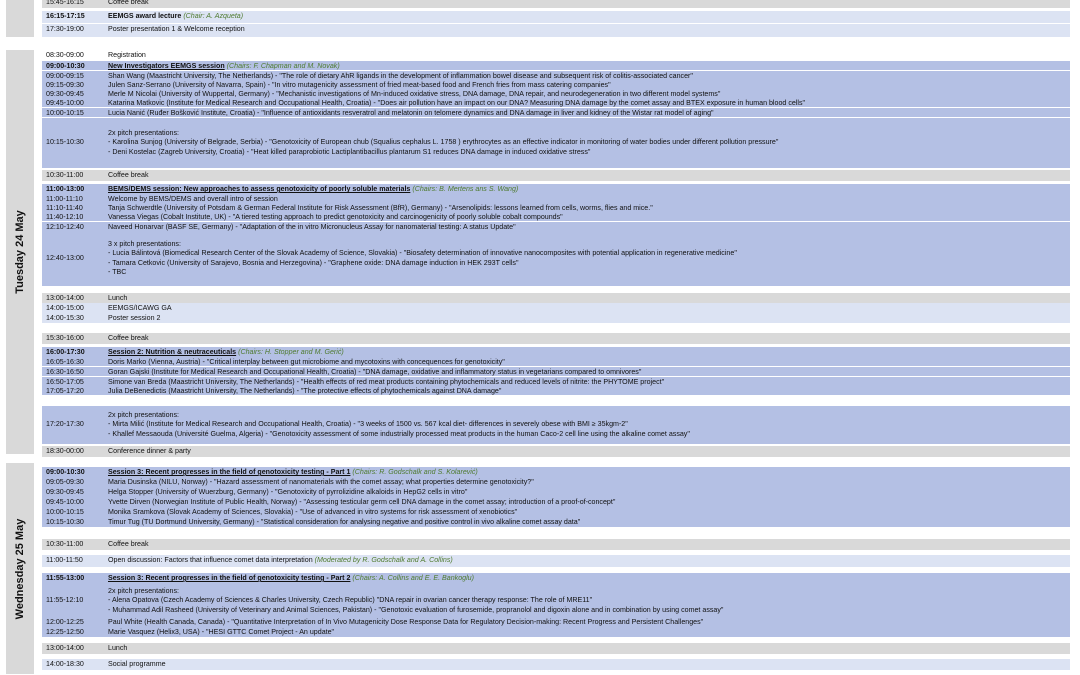 This screenshot has height=675, width=1080. What do you see at coordinates (65, 632) in the screenshot?
I see `session-time: 12:25-12:50` at bounding box center [65, 632].